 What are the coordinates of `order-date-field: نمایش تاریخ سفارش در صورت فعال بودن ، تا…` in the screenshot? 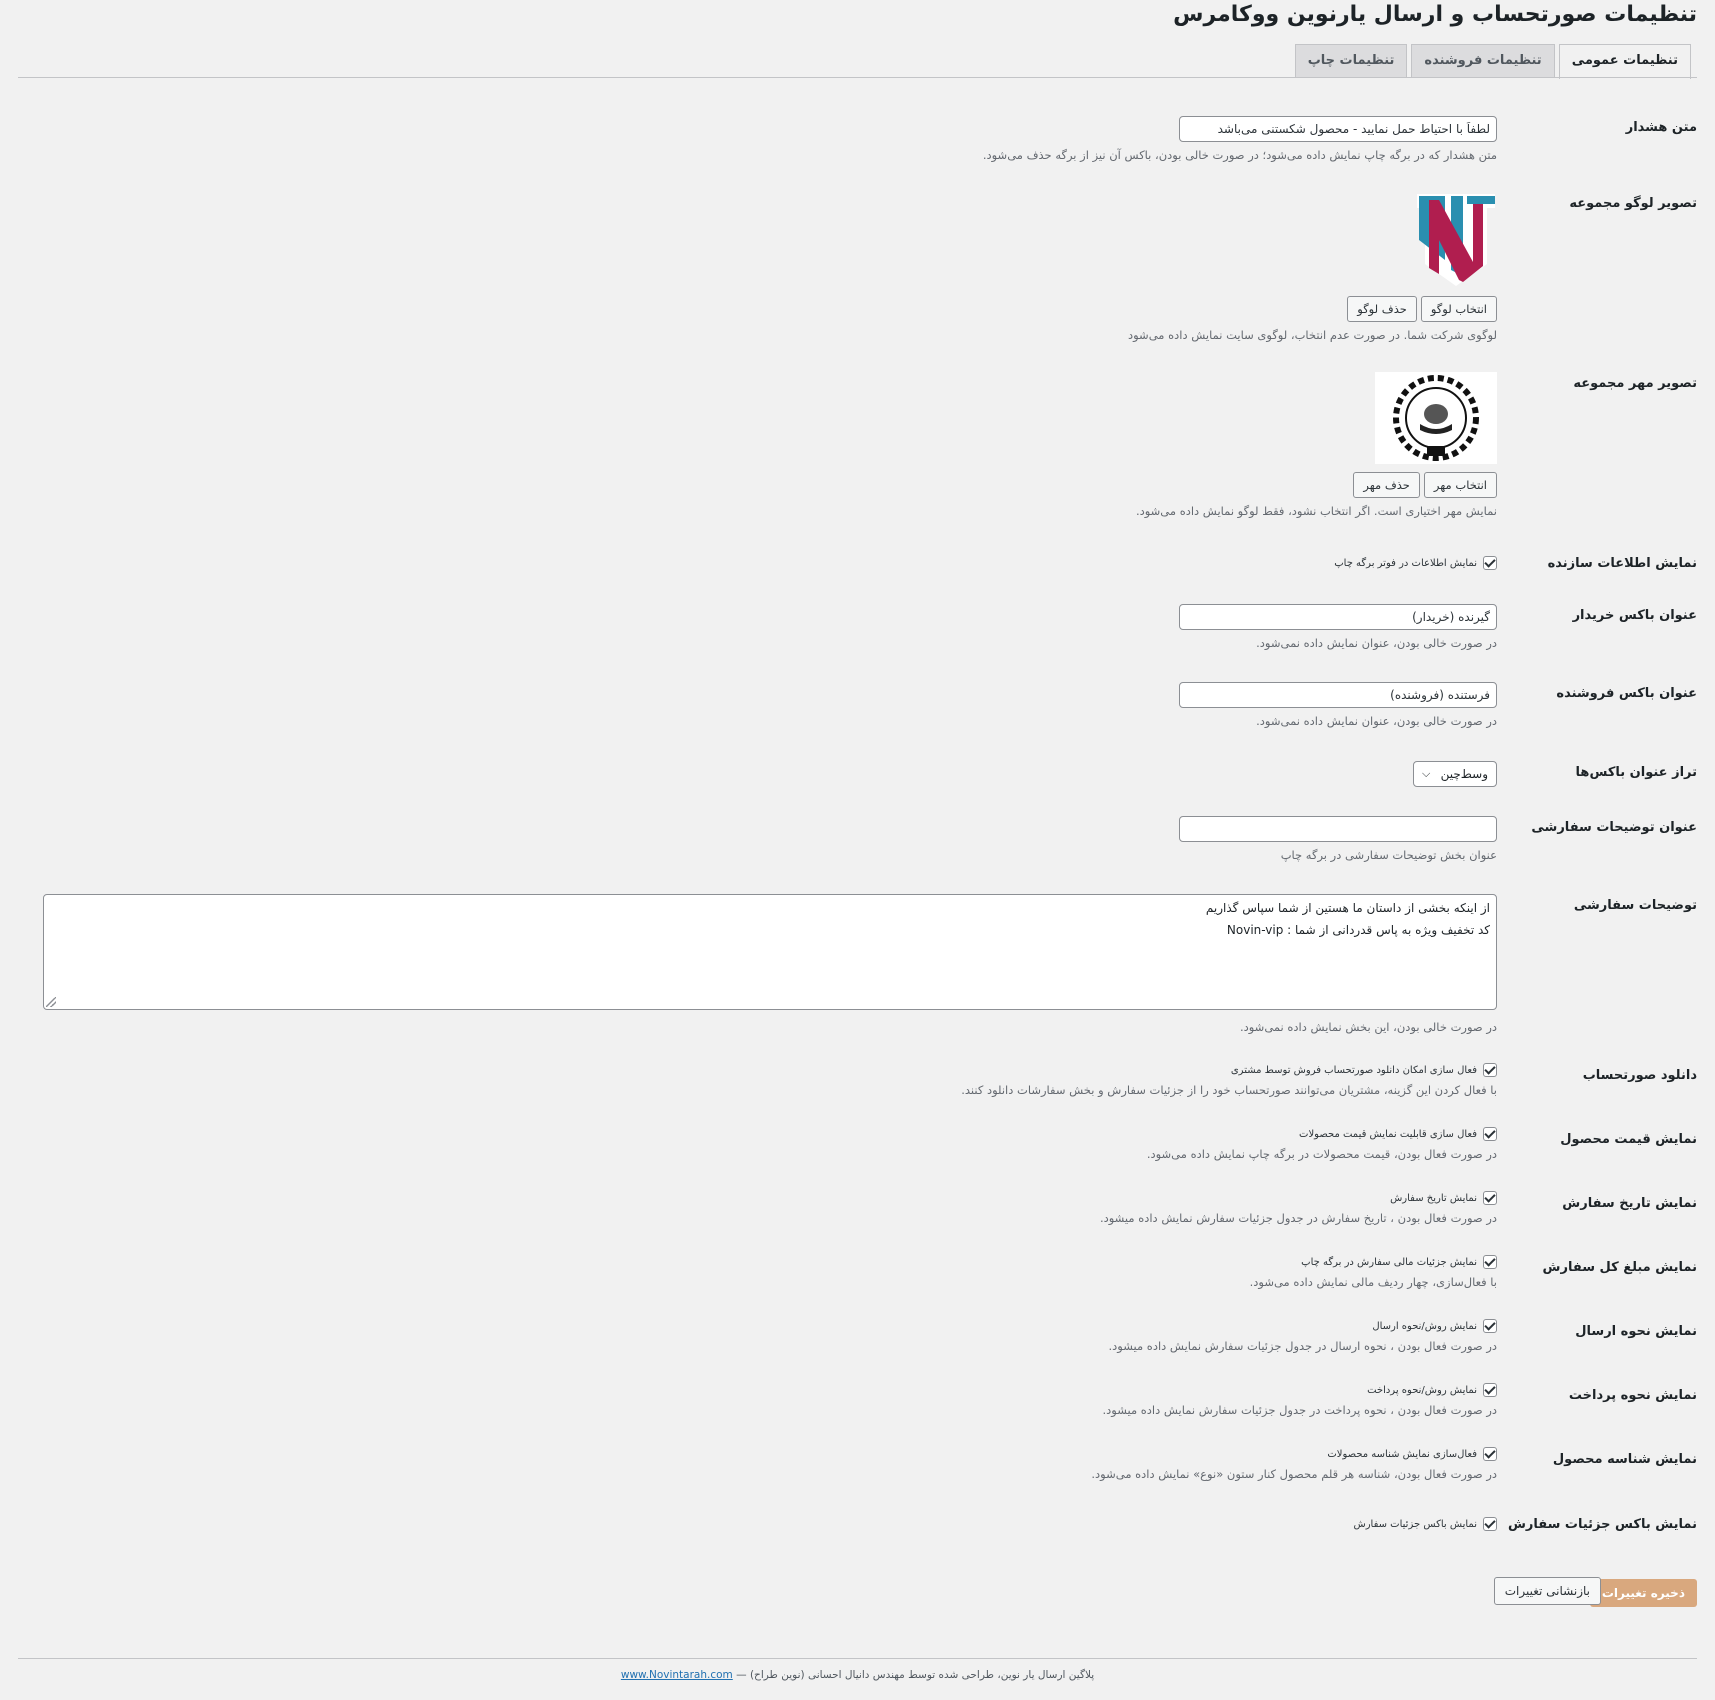 It's located at (1298, 1208).